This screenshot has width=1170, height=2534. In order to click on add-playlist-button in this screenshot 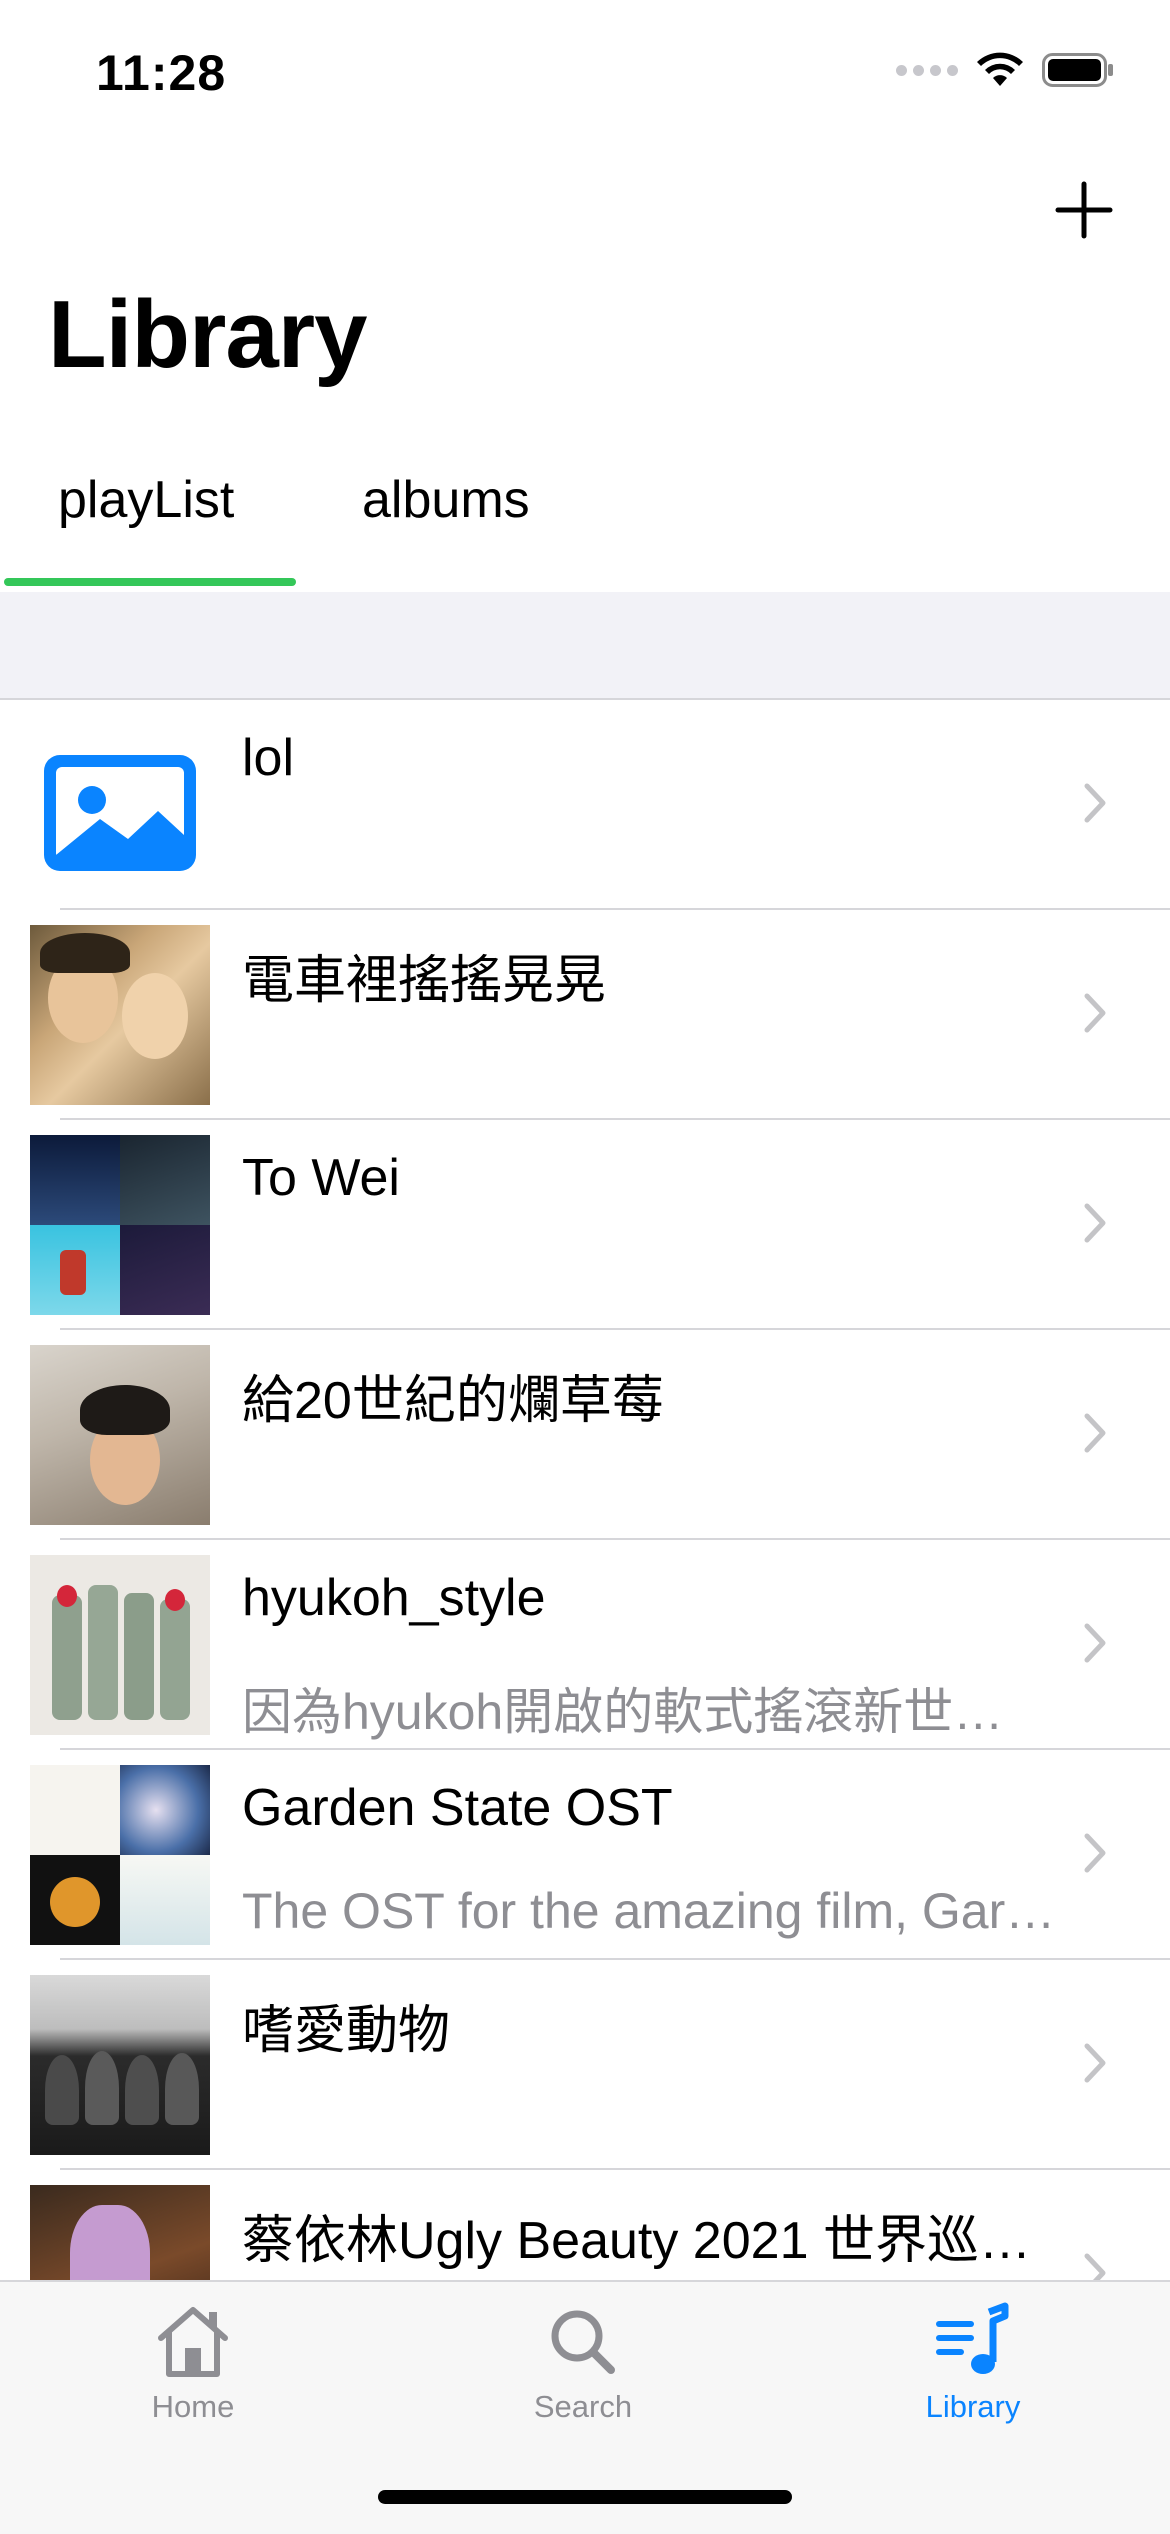, I will do `click(1084, 210)`.